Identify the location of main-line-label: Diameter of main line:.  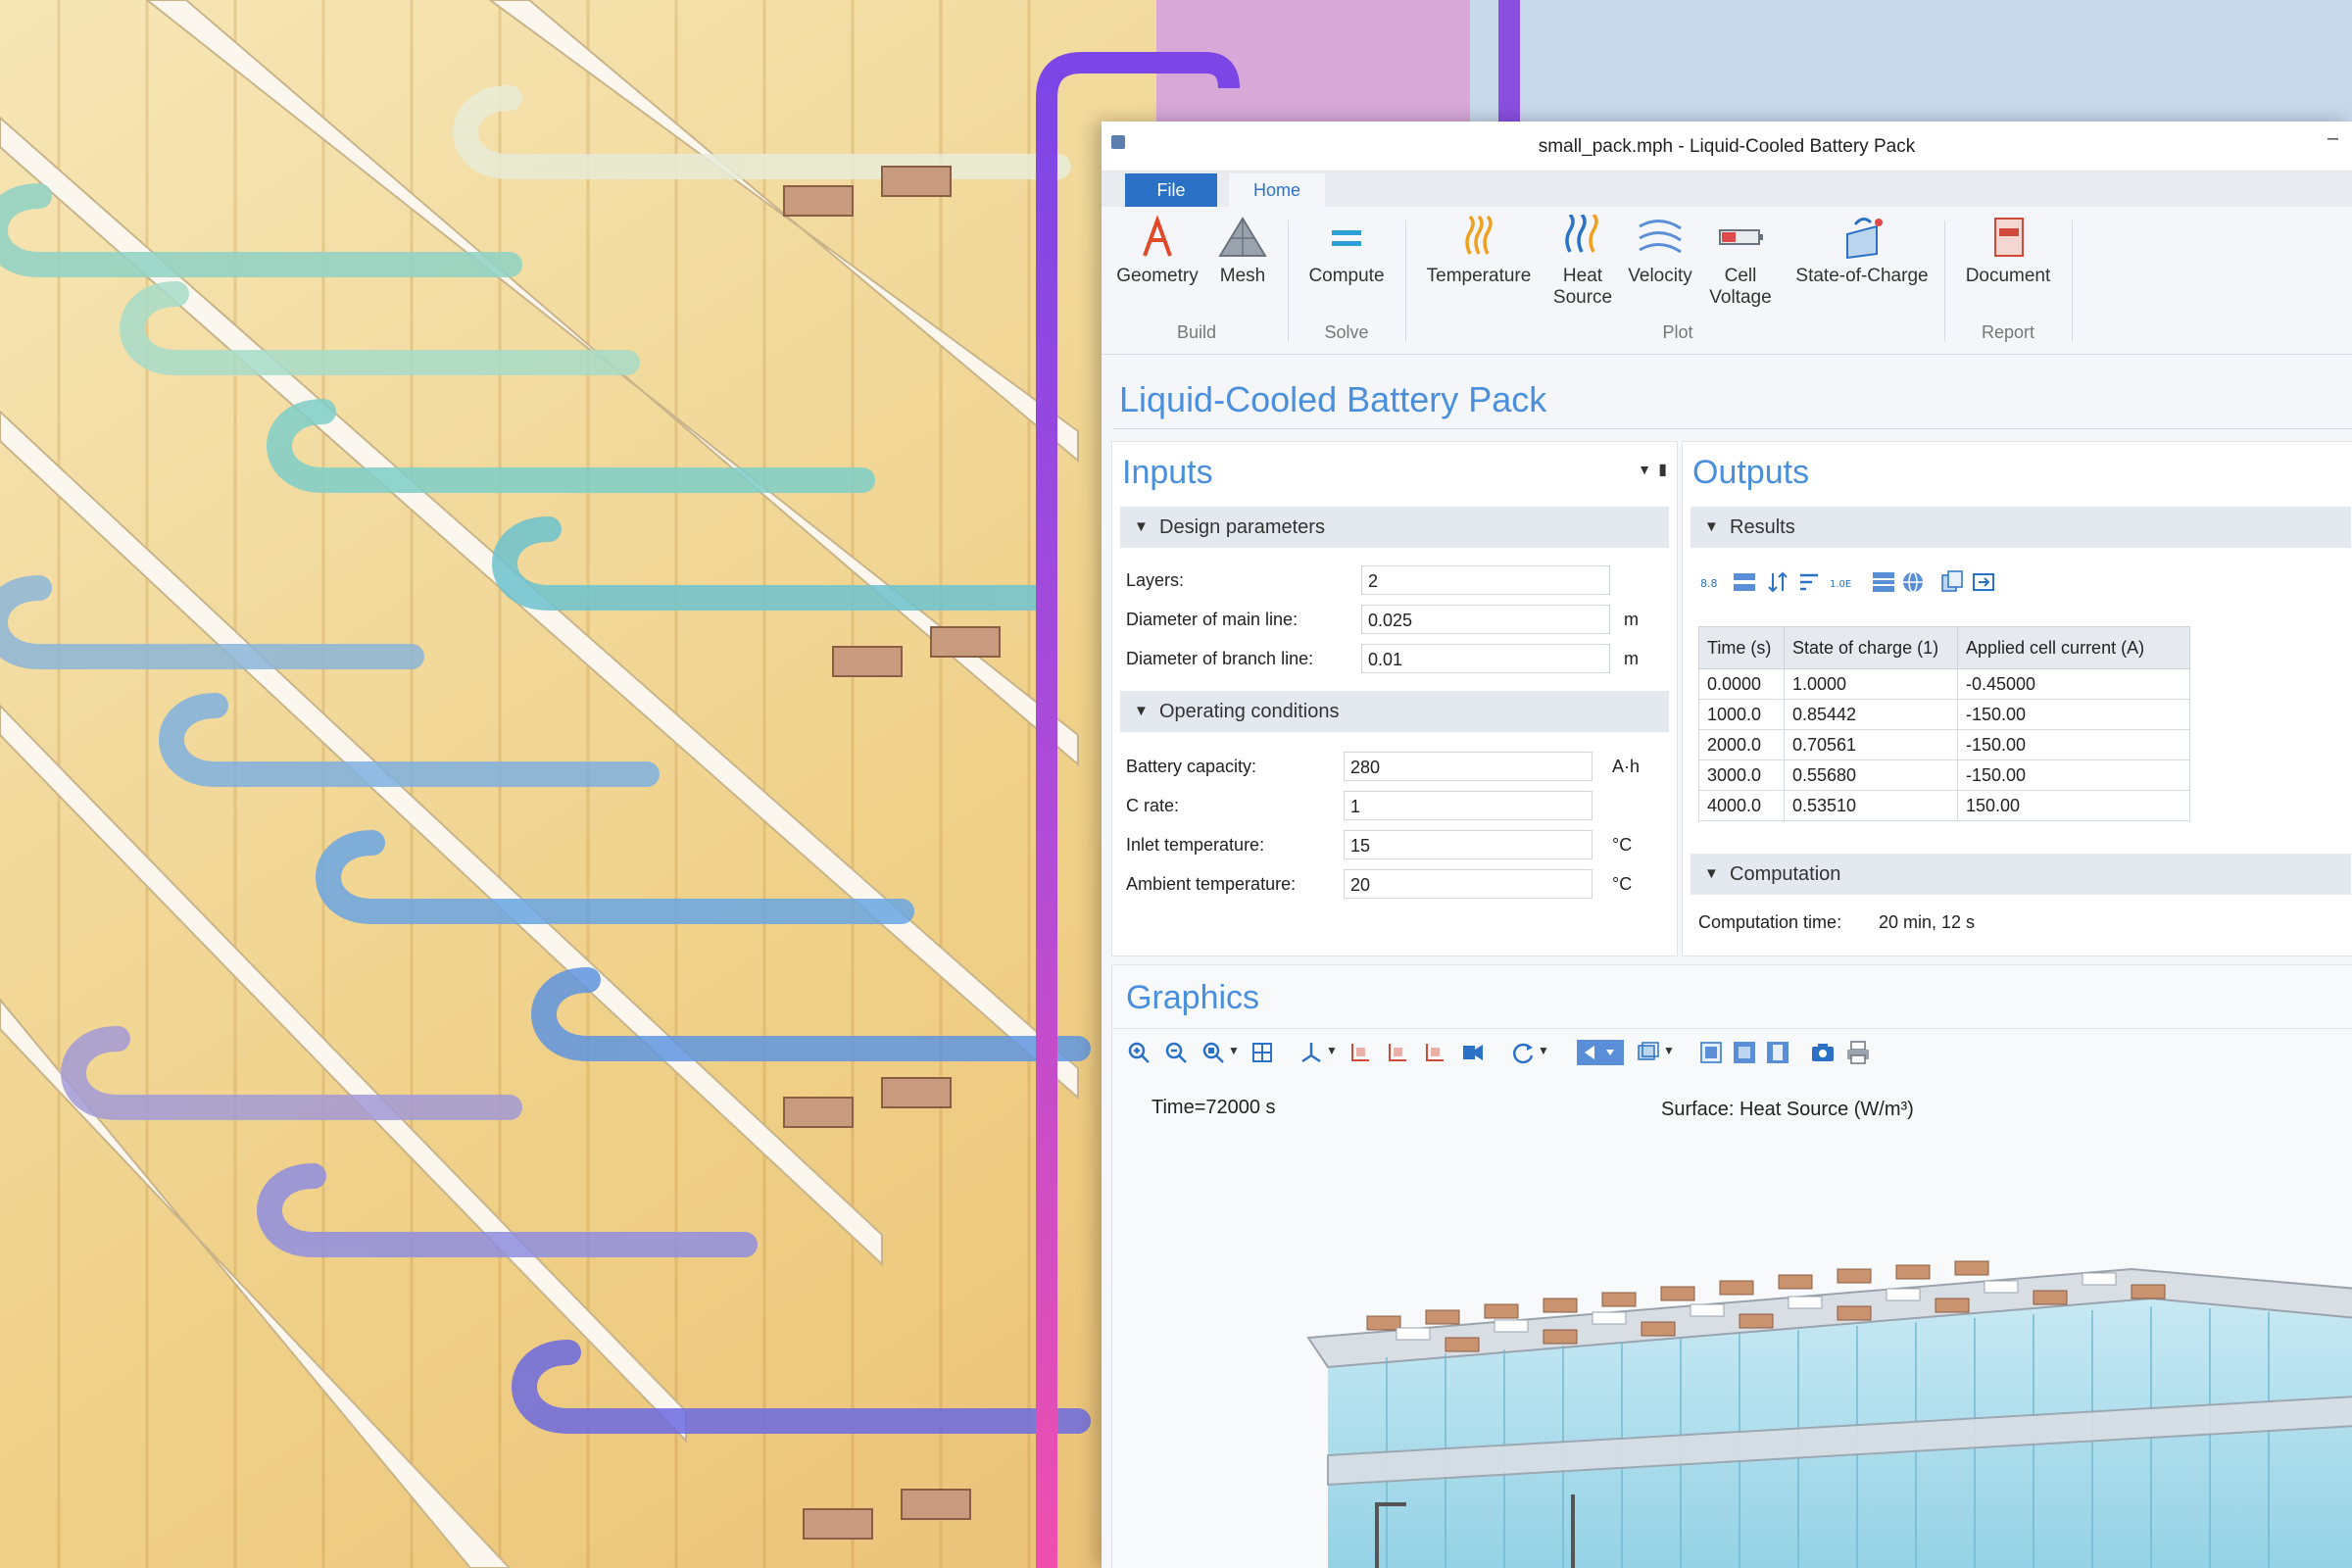
(1212, 619).